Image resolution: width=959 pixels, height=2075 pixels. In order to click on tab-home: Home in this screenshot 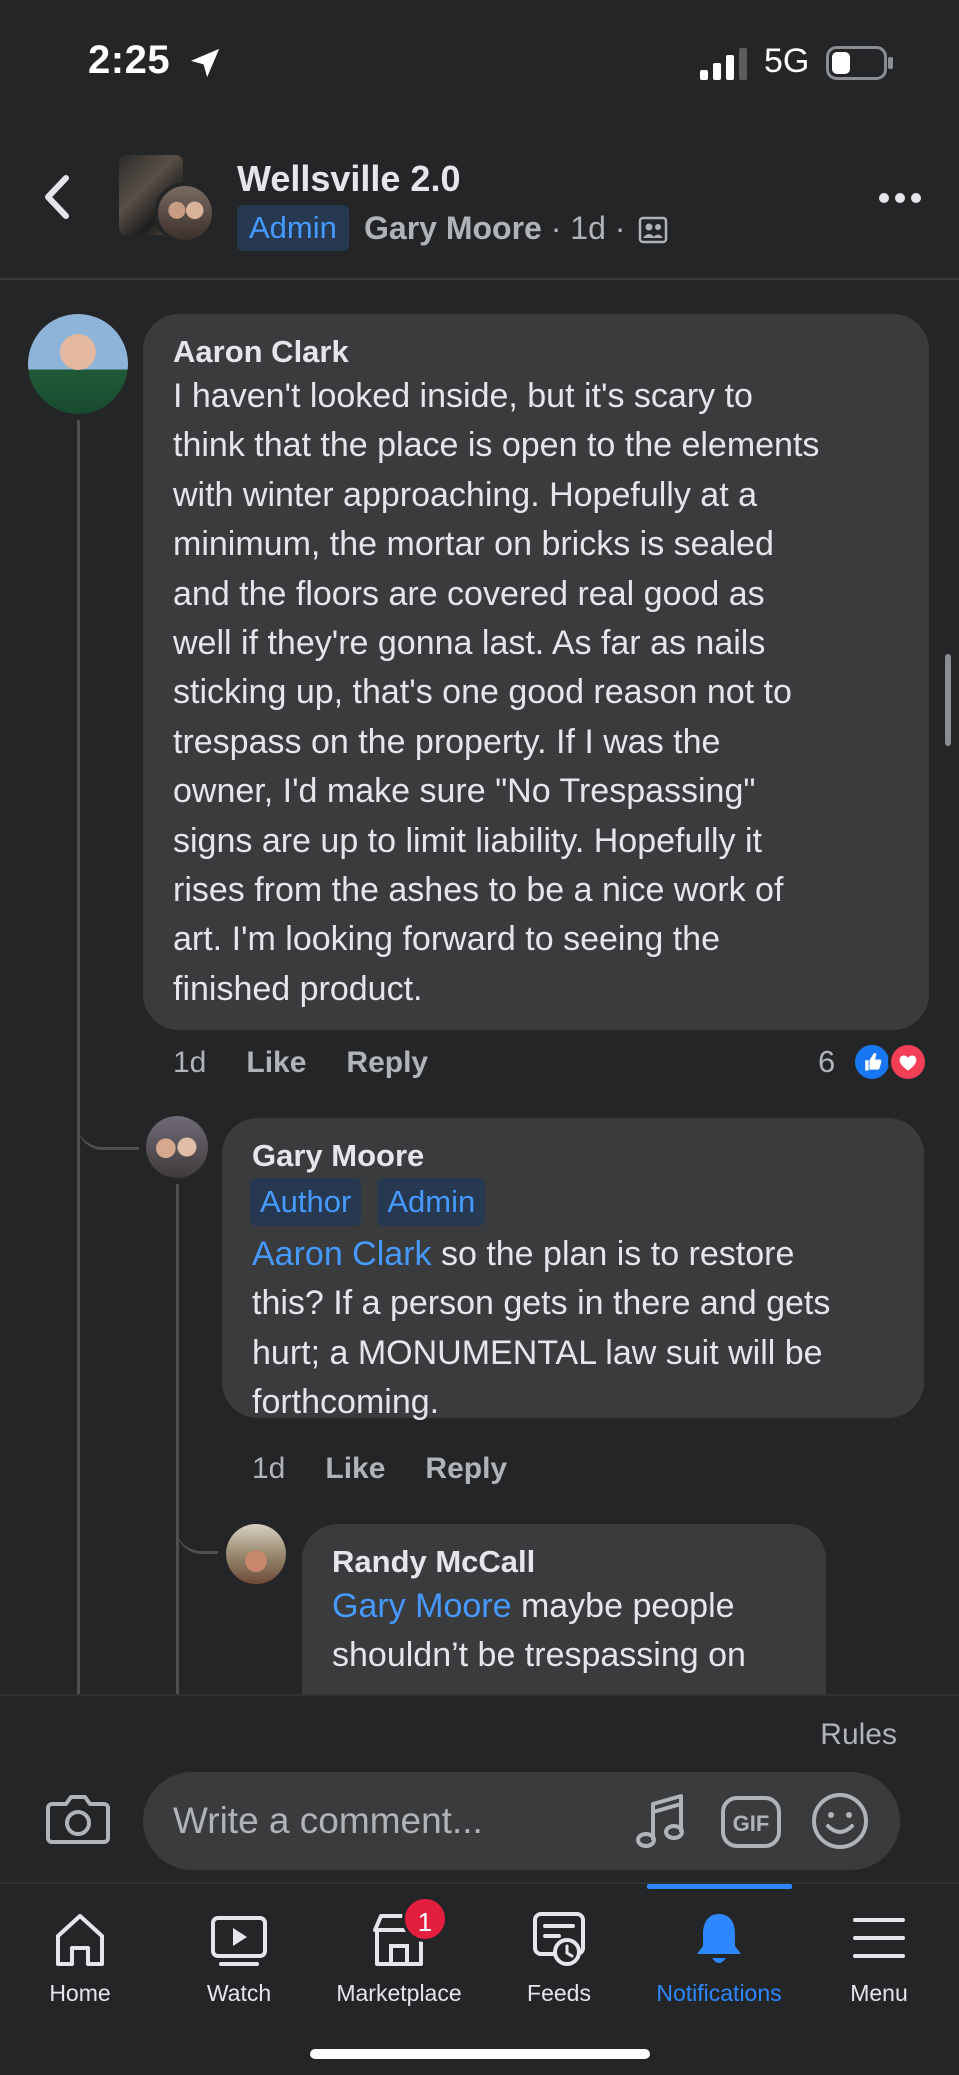, I will do `click(80, 1963)`.